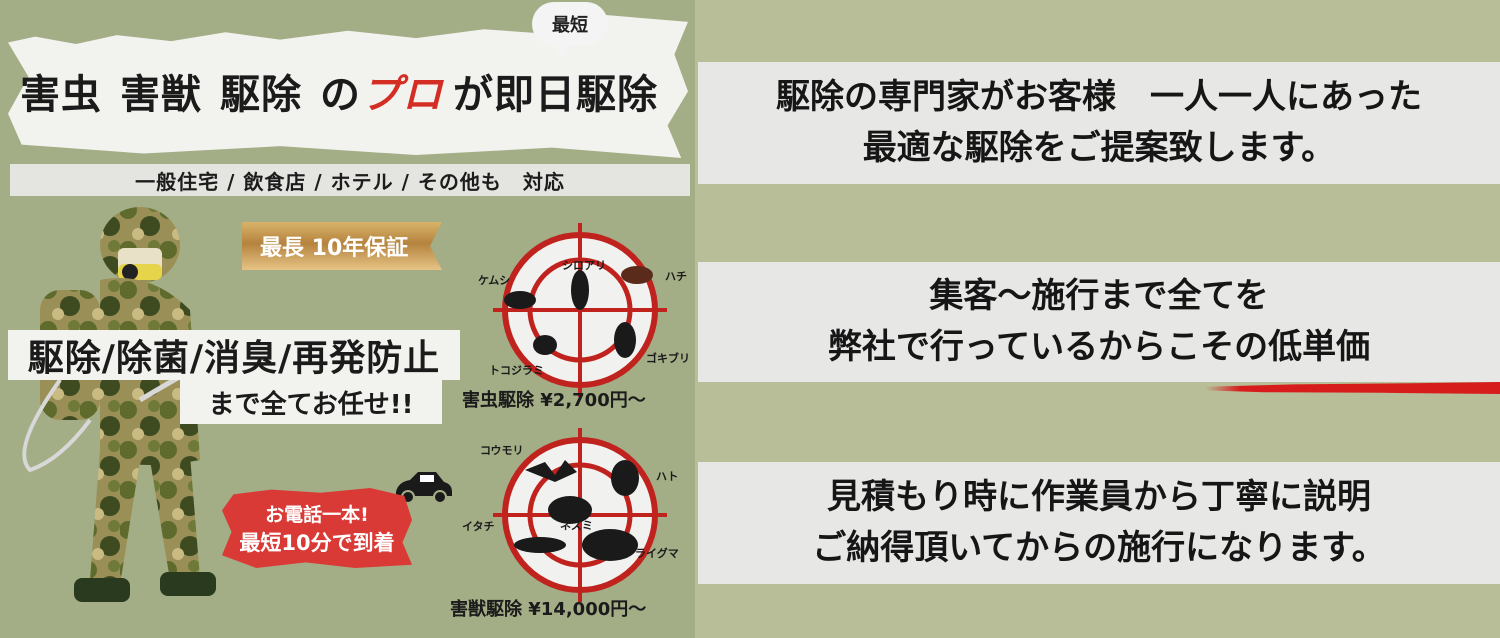 Image resolution: width=1500 pixels, height=638 pixels. Describe the element at coordinates (478, 526) in the screenshot. I see `label-itachi: イタチ` at that location.